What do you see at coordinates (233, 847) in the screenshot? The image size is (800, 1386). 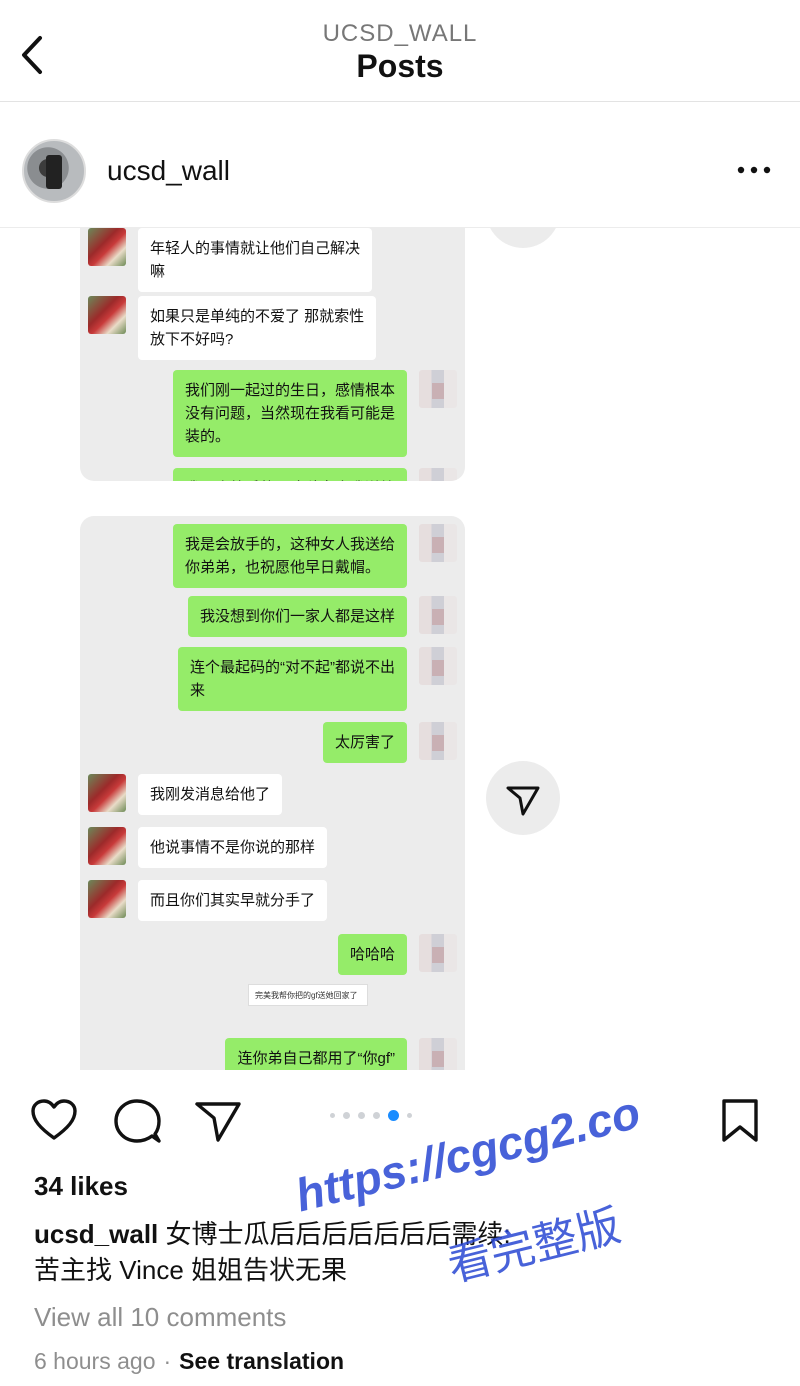 I see `chat-bubble: 他说事情不是你说的那样` at bounding box center [233, 847].